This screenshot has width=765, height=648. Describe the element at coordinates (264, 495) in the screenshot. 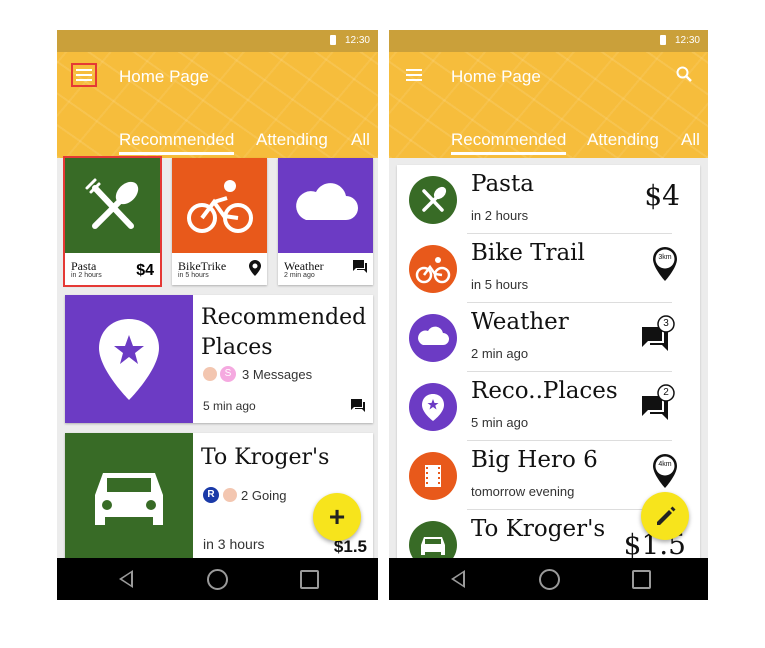

I see `going-count: 2 Going` at that location.